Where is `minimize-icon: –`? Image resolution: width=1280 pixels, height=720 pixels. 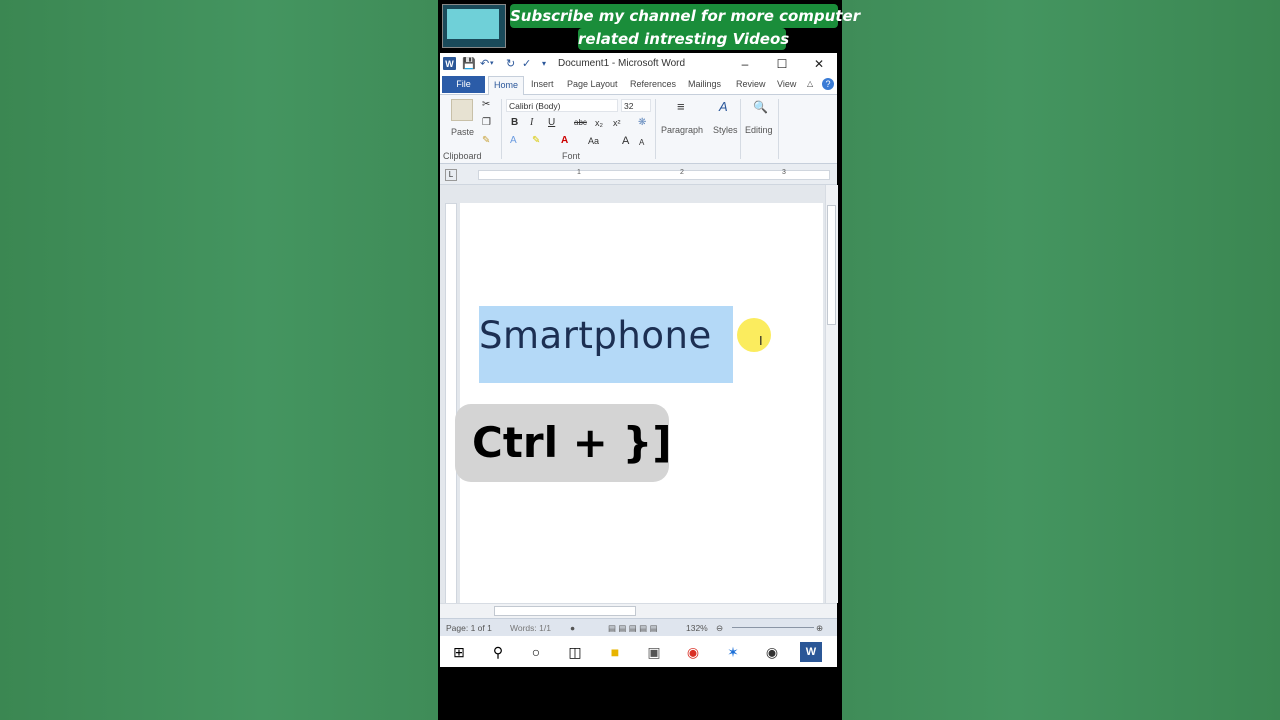
minimize-icon: – is located at coordinates (745, 64).